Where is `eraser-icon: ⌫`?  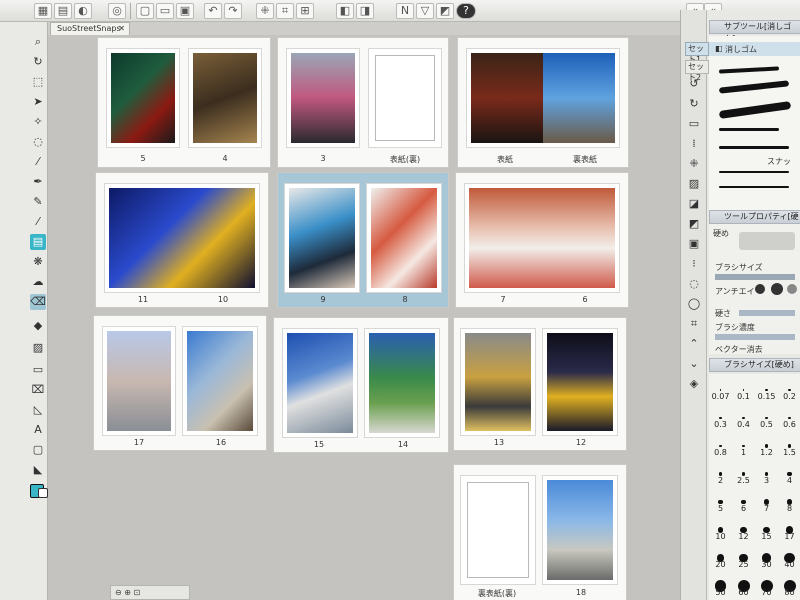 eraser-icon: ⌫ is located at coordinates (38, 302).